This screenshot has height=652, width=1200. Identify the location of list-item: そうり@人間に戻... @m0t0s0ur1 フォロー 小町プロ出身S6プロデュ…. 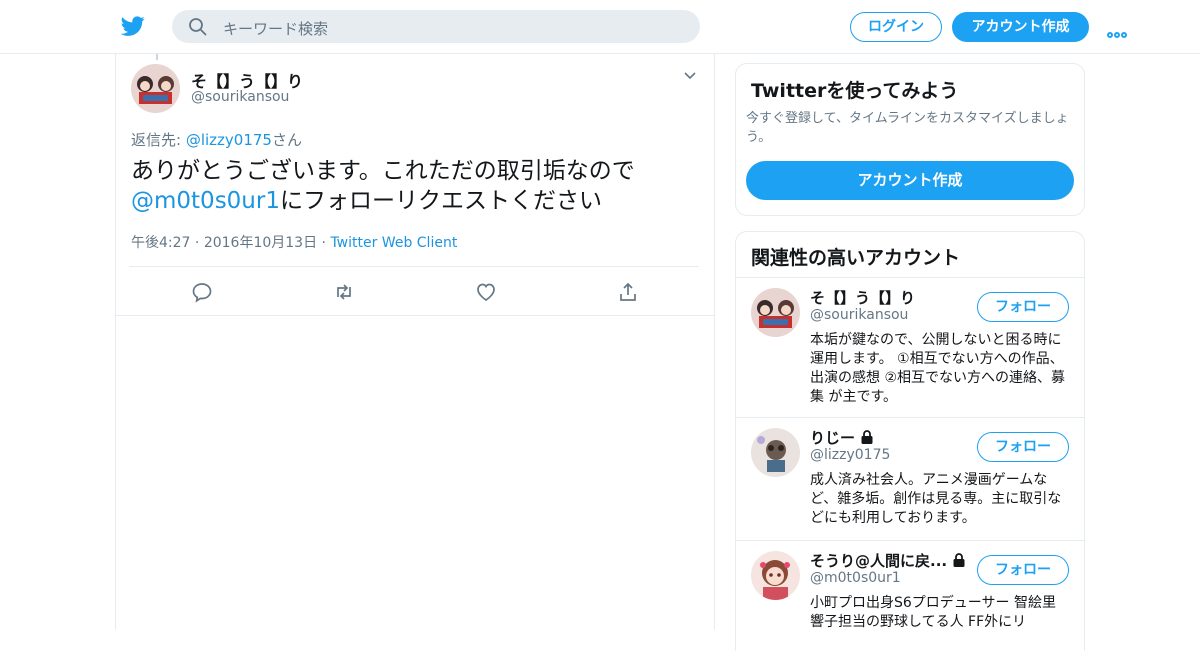
(910, 596).